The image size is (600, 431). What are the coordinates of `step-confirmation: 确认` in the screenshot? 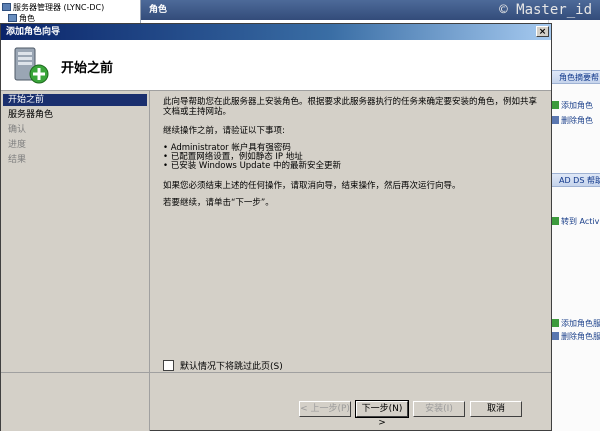 It's located at (17, 130).